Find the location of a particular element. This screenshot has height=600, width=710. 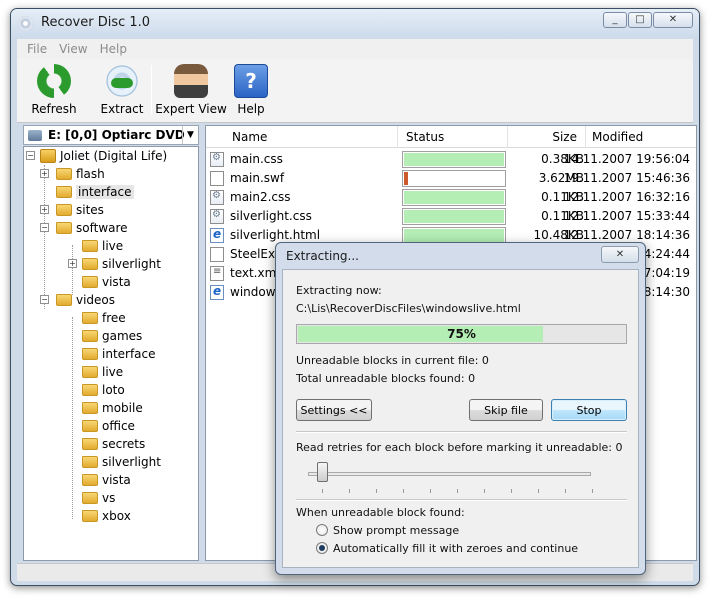

auto-fill-radio is located at coordinates (322, 548).